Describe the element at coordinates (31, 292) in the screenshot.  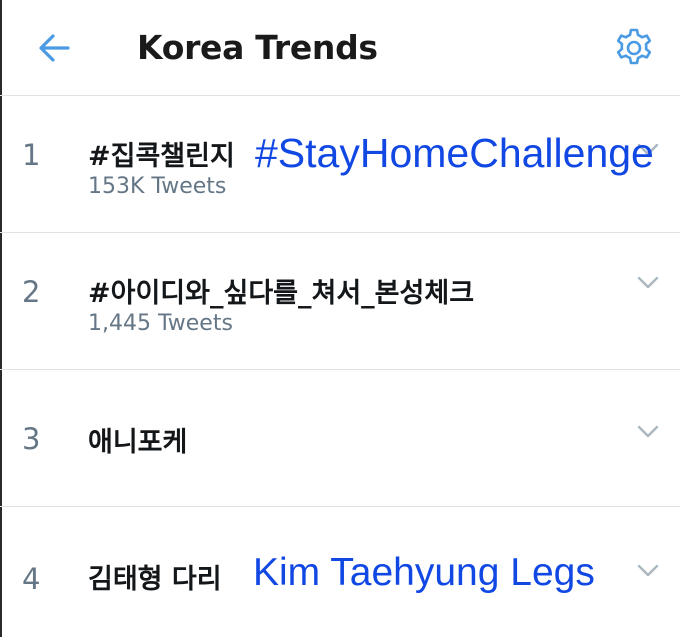
I see `trend-rank: 2` at that location.